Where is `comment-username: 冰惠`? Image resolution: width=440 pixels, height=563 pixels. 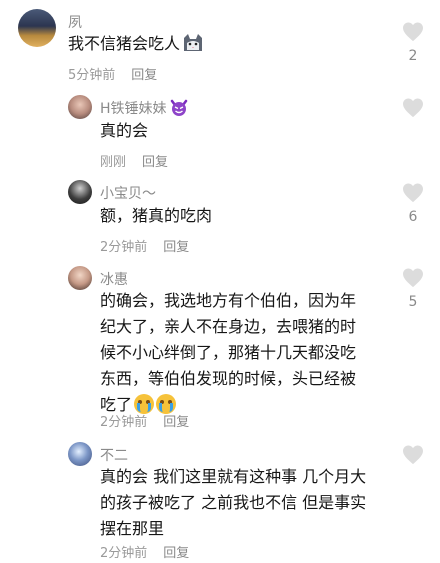 comment-username: 冰惠 is located at coordinates (114, 279).